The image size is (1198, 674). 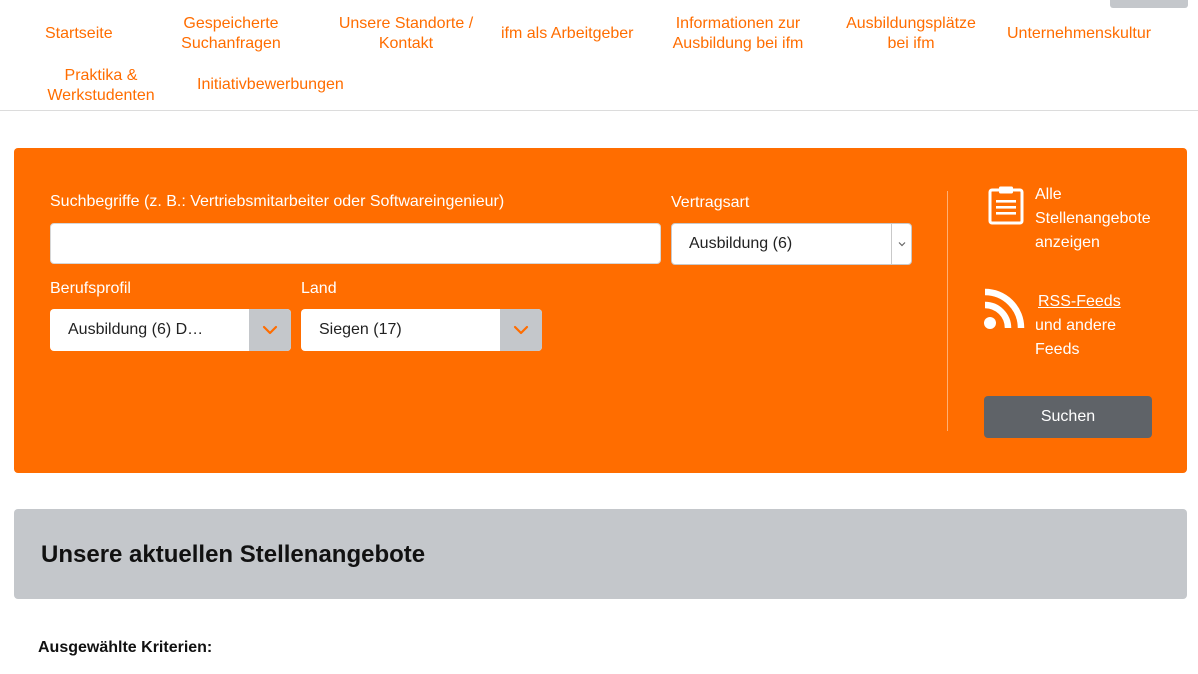 What do you see at coordinates (79, 34) in the screenshot?
I see `nav-item-startseite: Startseite` at bounding box center [79, 34].